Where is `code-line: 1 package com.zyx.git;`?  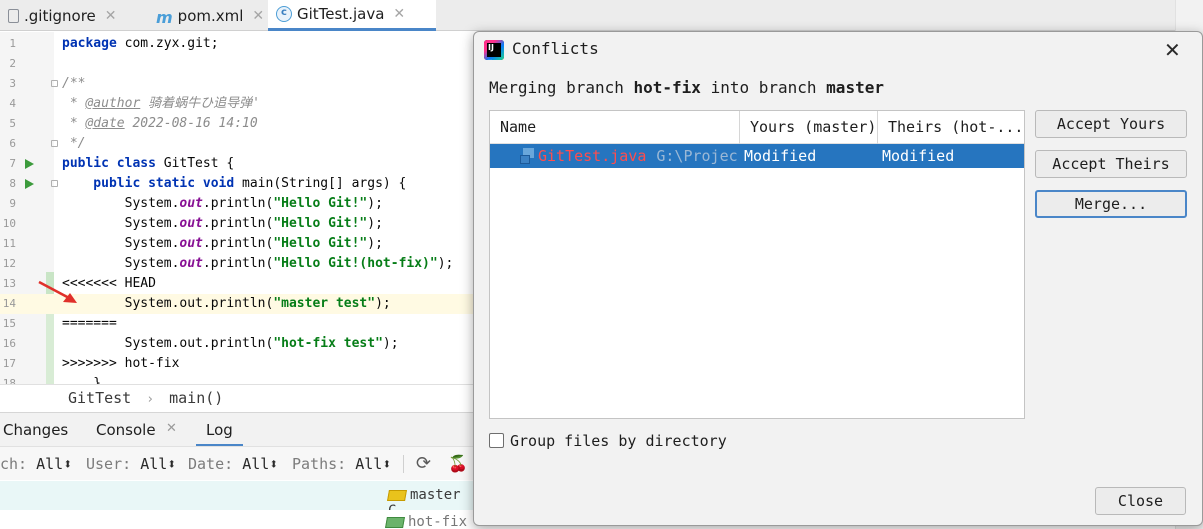
code-line: 1 package com.zyx.git; is located at coordinates (237, 44).